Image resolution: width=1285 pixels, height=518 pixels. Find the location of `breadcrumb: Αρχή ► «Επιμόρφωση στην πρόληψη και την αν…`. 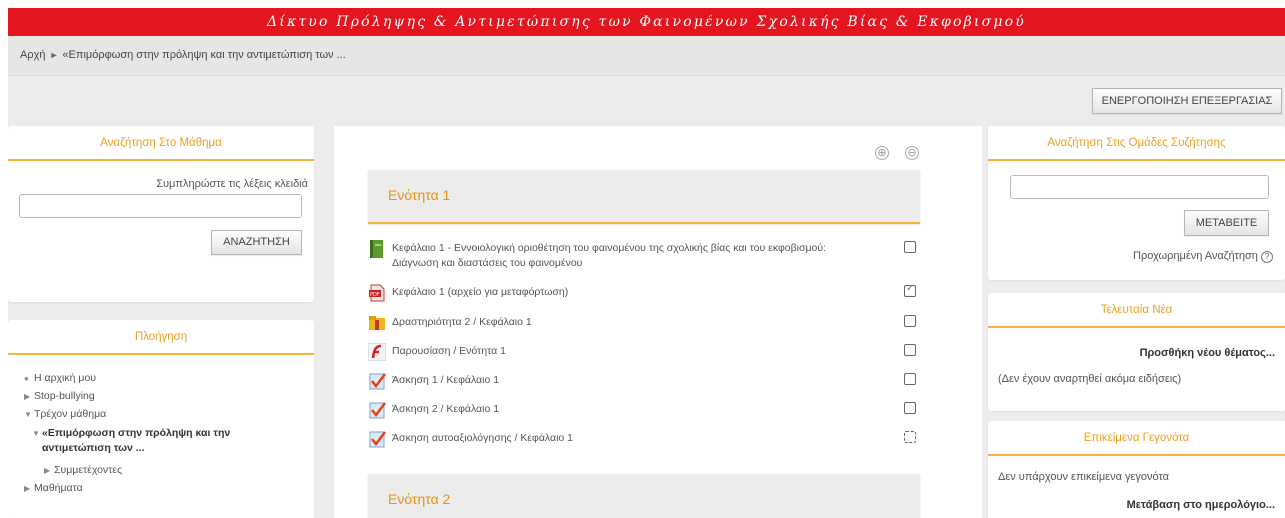

breadcrumb: Αρχή ► «Επιμόρφωση στην πρόληψη και την αν… is located at coordinates (183, 55).